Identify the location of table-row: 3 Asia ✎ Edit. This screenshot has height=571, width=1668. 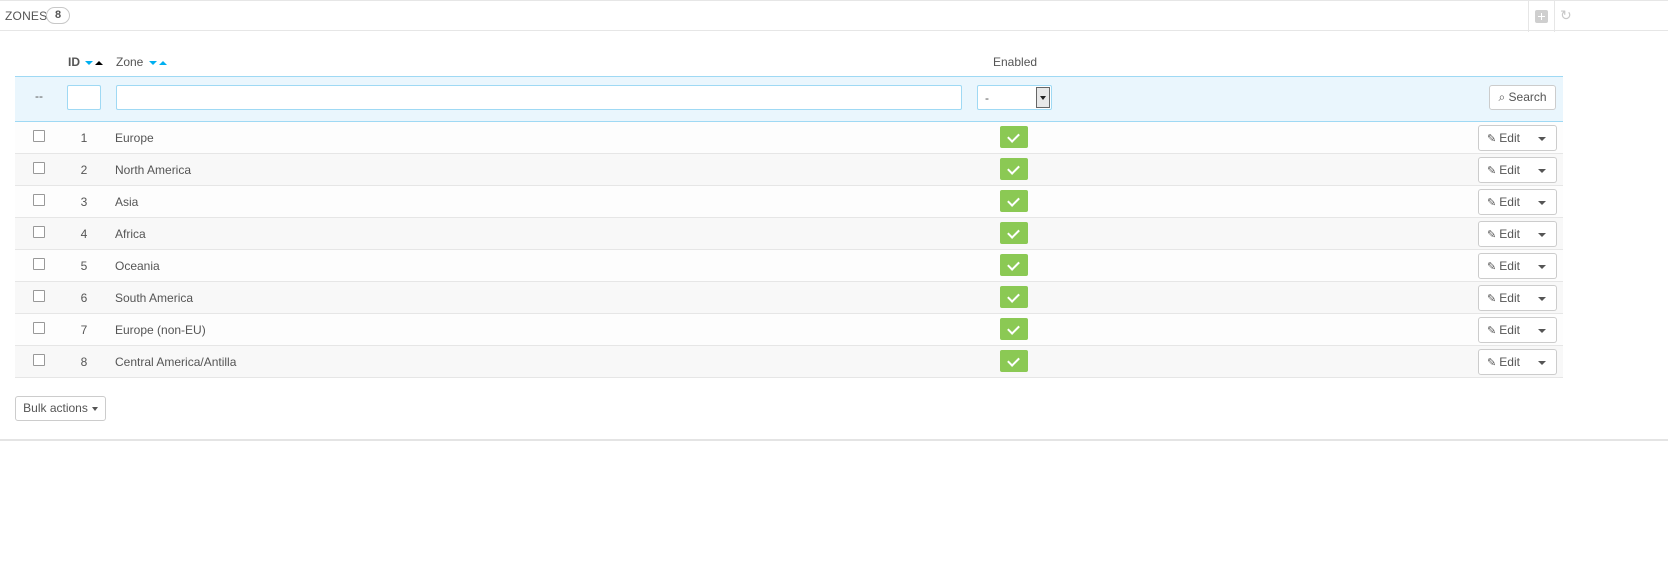
(789, 202).